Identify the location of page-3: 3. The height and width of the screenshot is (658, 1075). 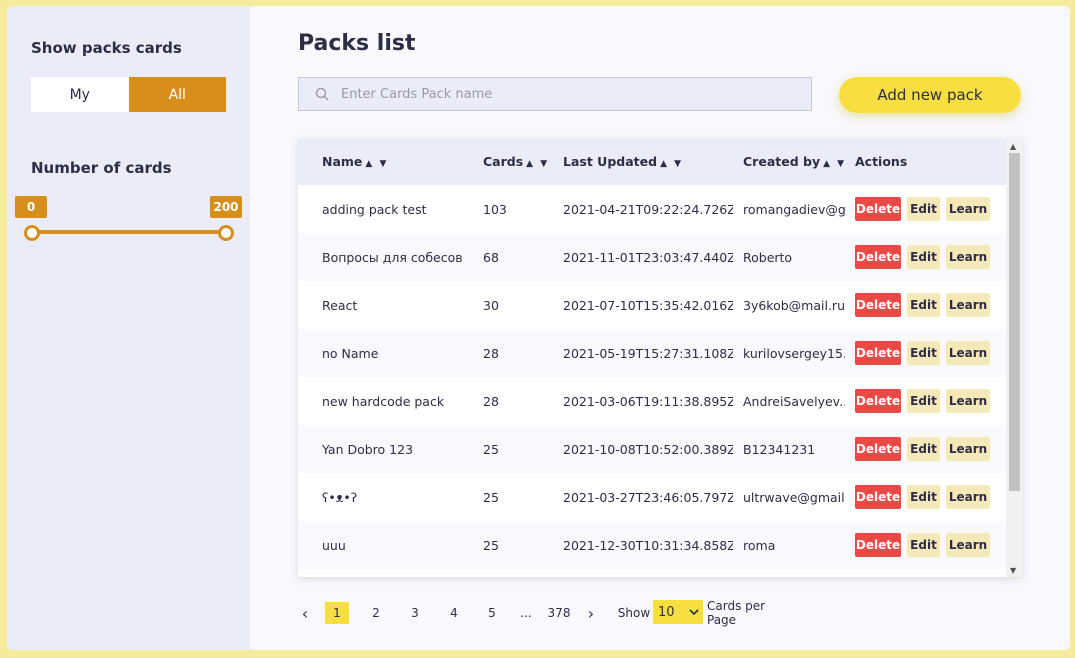
(415, 613).